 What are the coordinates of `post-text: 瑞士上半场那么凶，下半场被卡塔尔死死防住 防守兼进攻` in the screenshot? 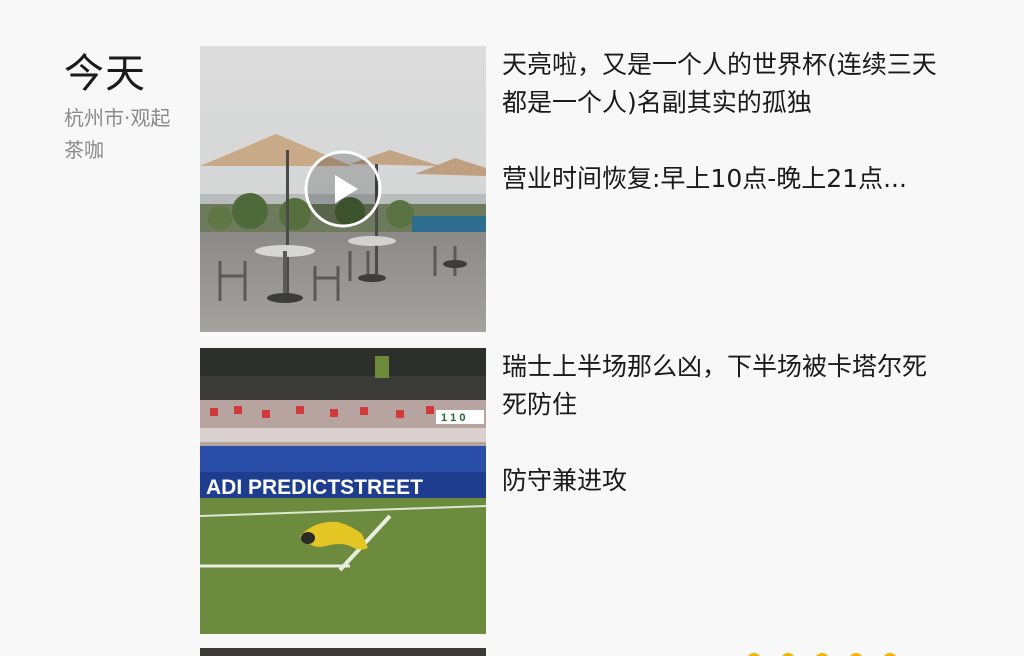 It's located at (726, 424).